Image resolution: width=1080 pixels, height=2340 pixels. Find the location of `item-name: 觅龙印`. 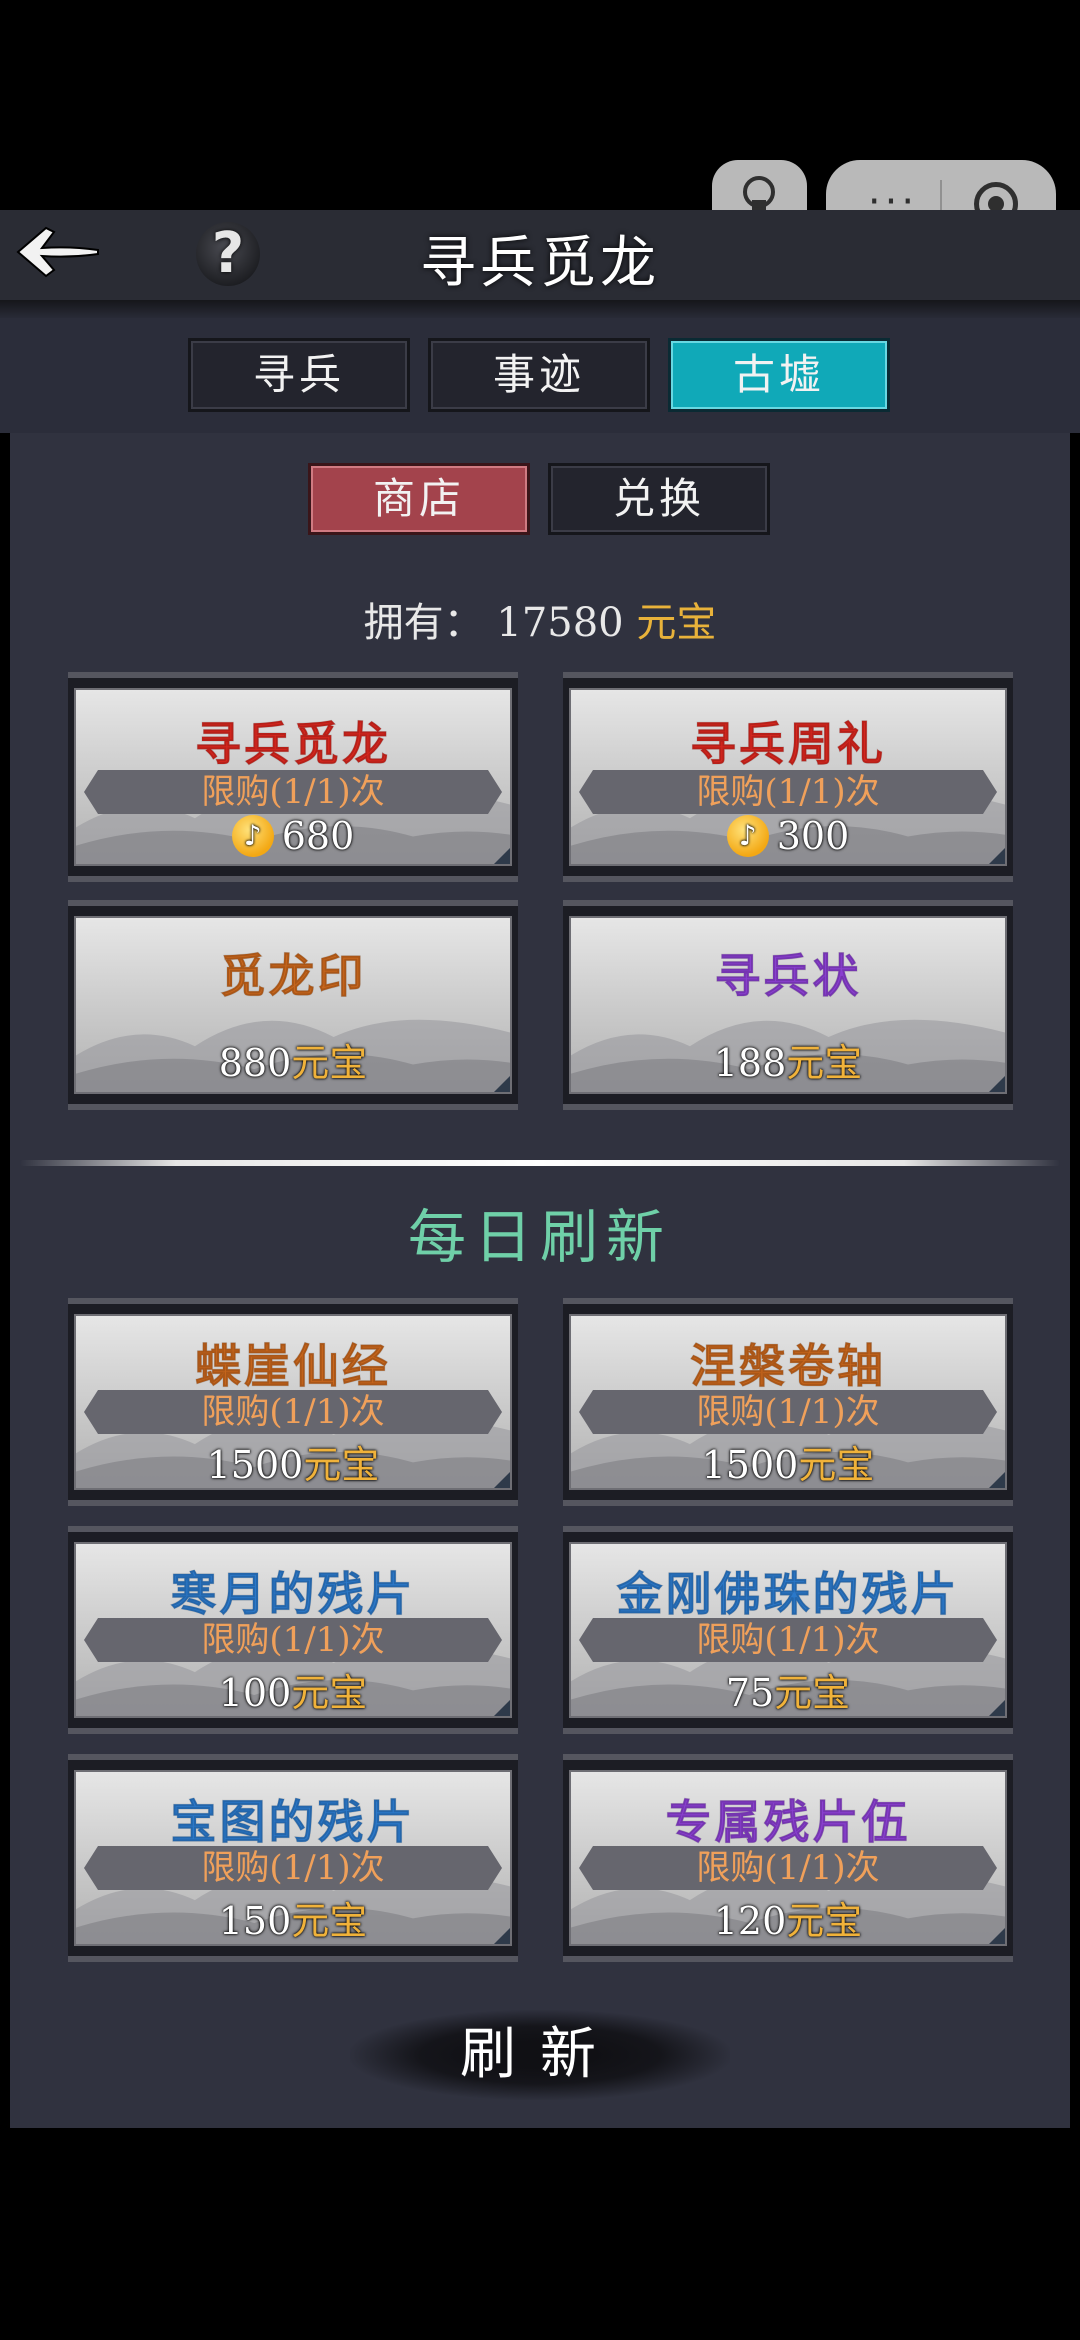

item-name: 觅龙印 is located at coordinates (293, 976).